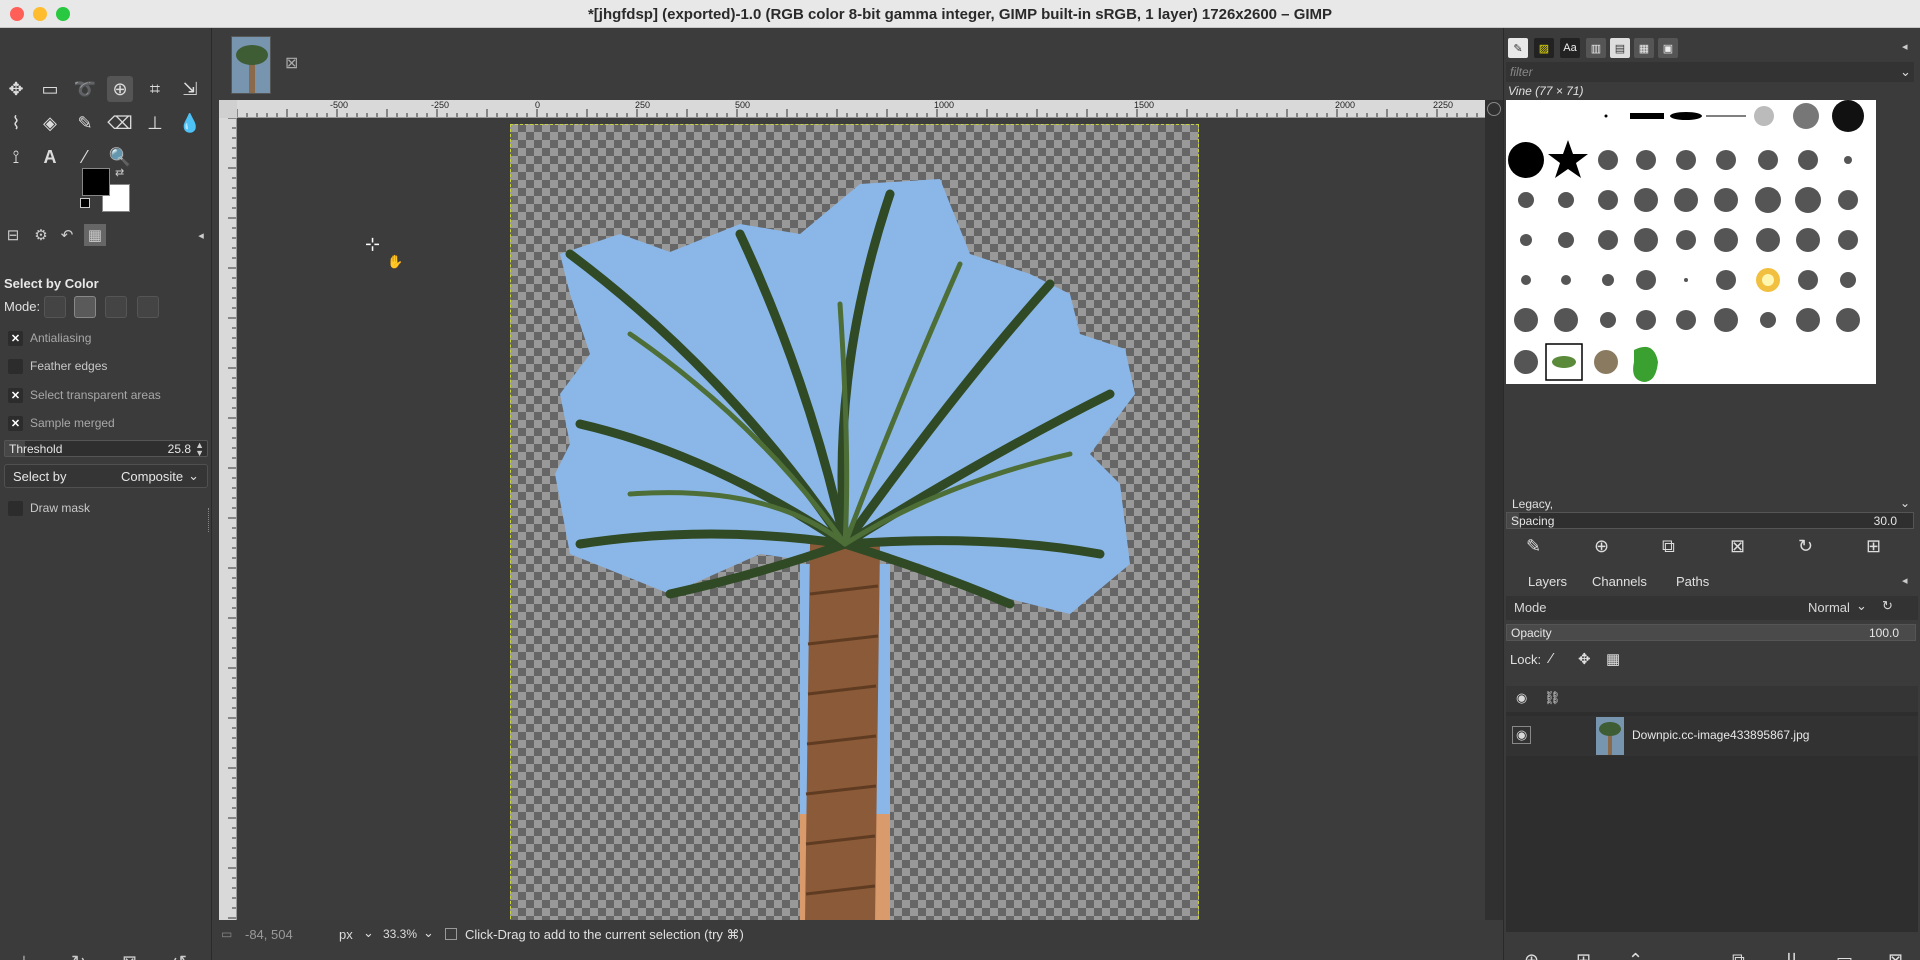 The width and height of the screenshot is (1920, 960). Describe the element at coordinates (85, 307) in the screenshot. I see `mode-add-button` at that location.